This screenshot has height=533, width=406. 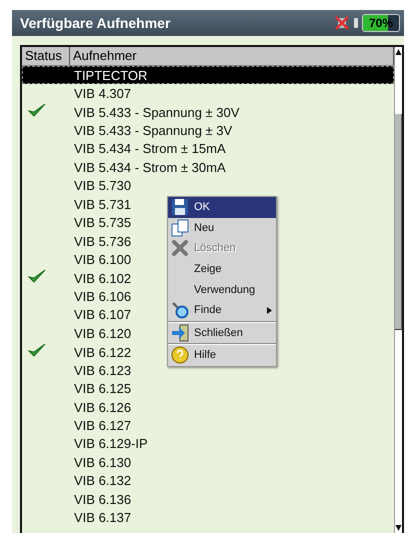 What do you see at coordinates (222, 228) in the screenshot?
I see `menu-item: Neu` at bounding box center [222, 228].